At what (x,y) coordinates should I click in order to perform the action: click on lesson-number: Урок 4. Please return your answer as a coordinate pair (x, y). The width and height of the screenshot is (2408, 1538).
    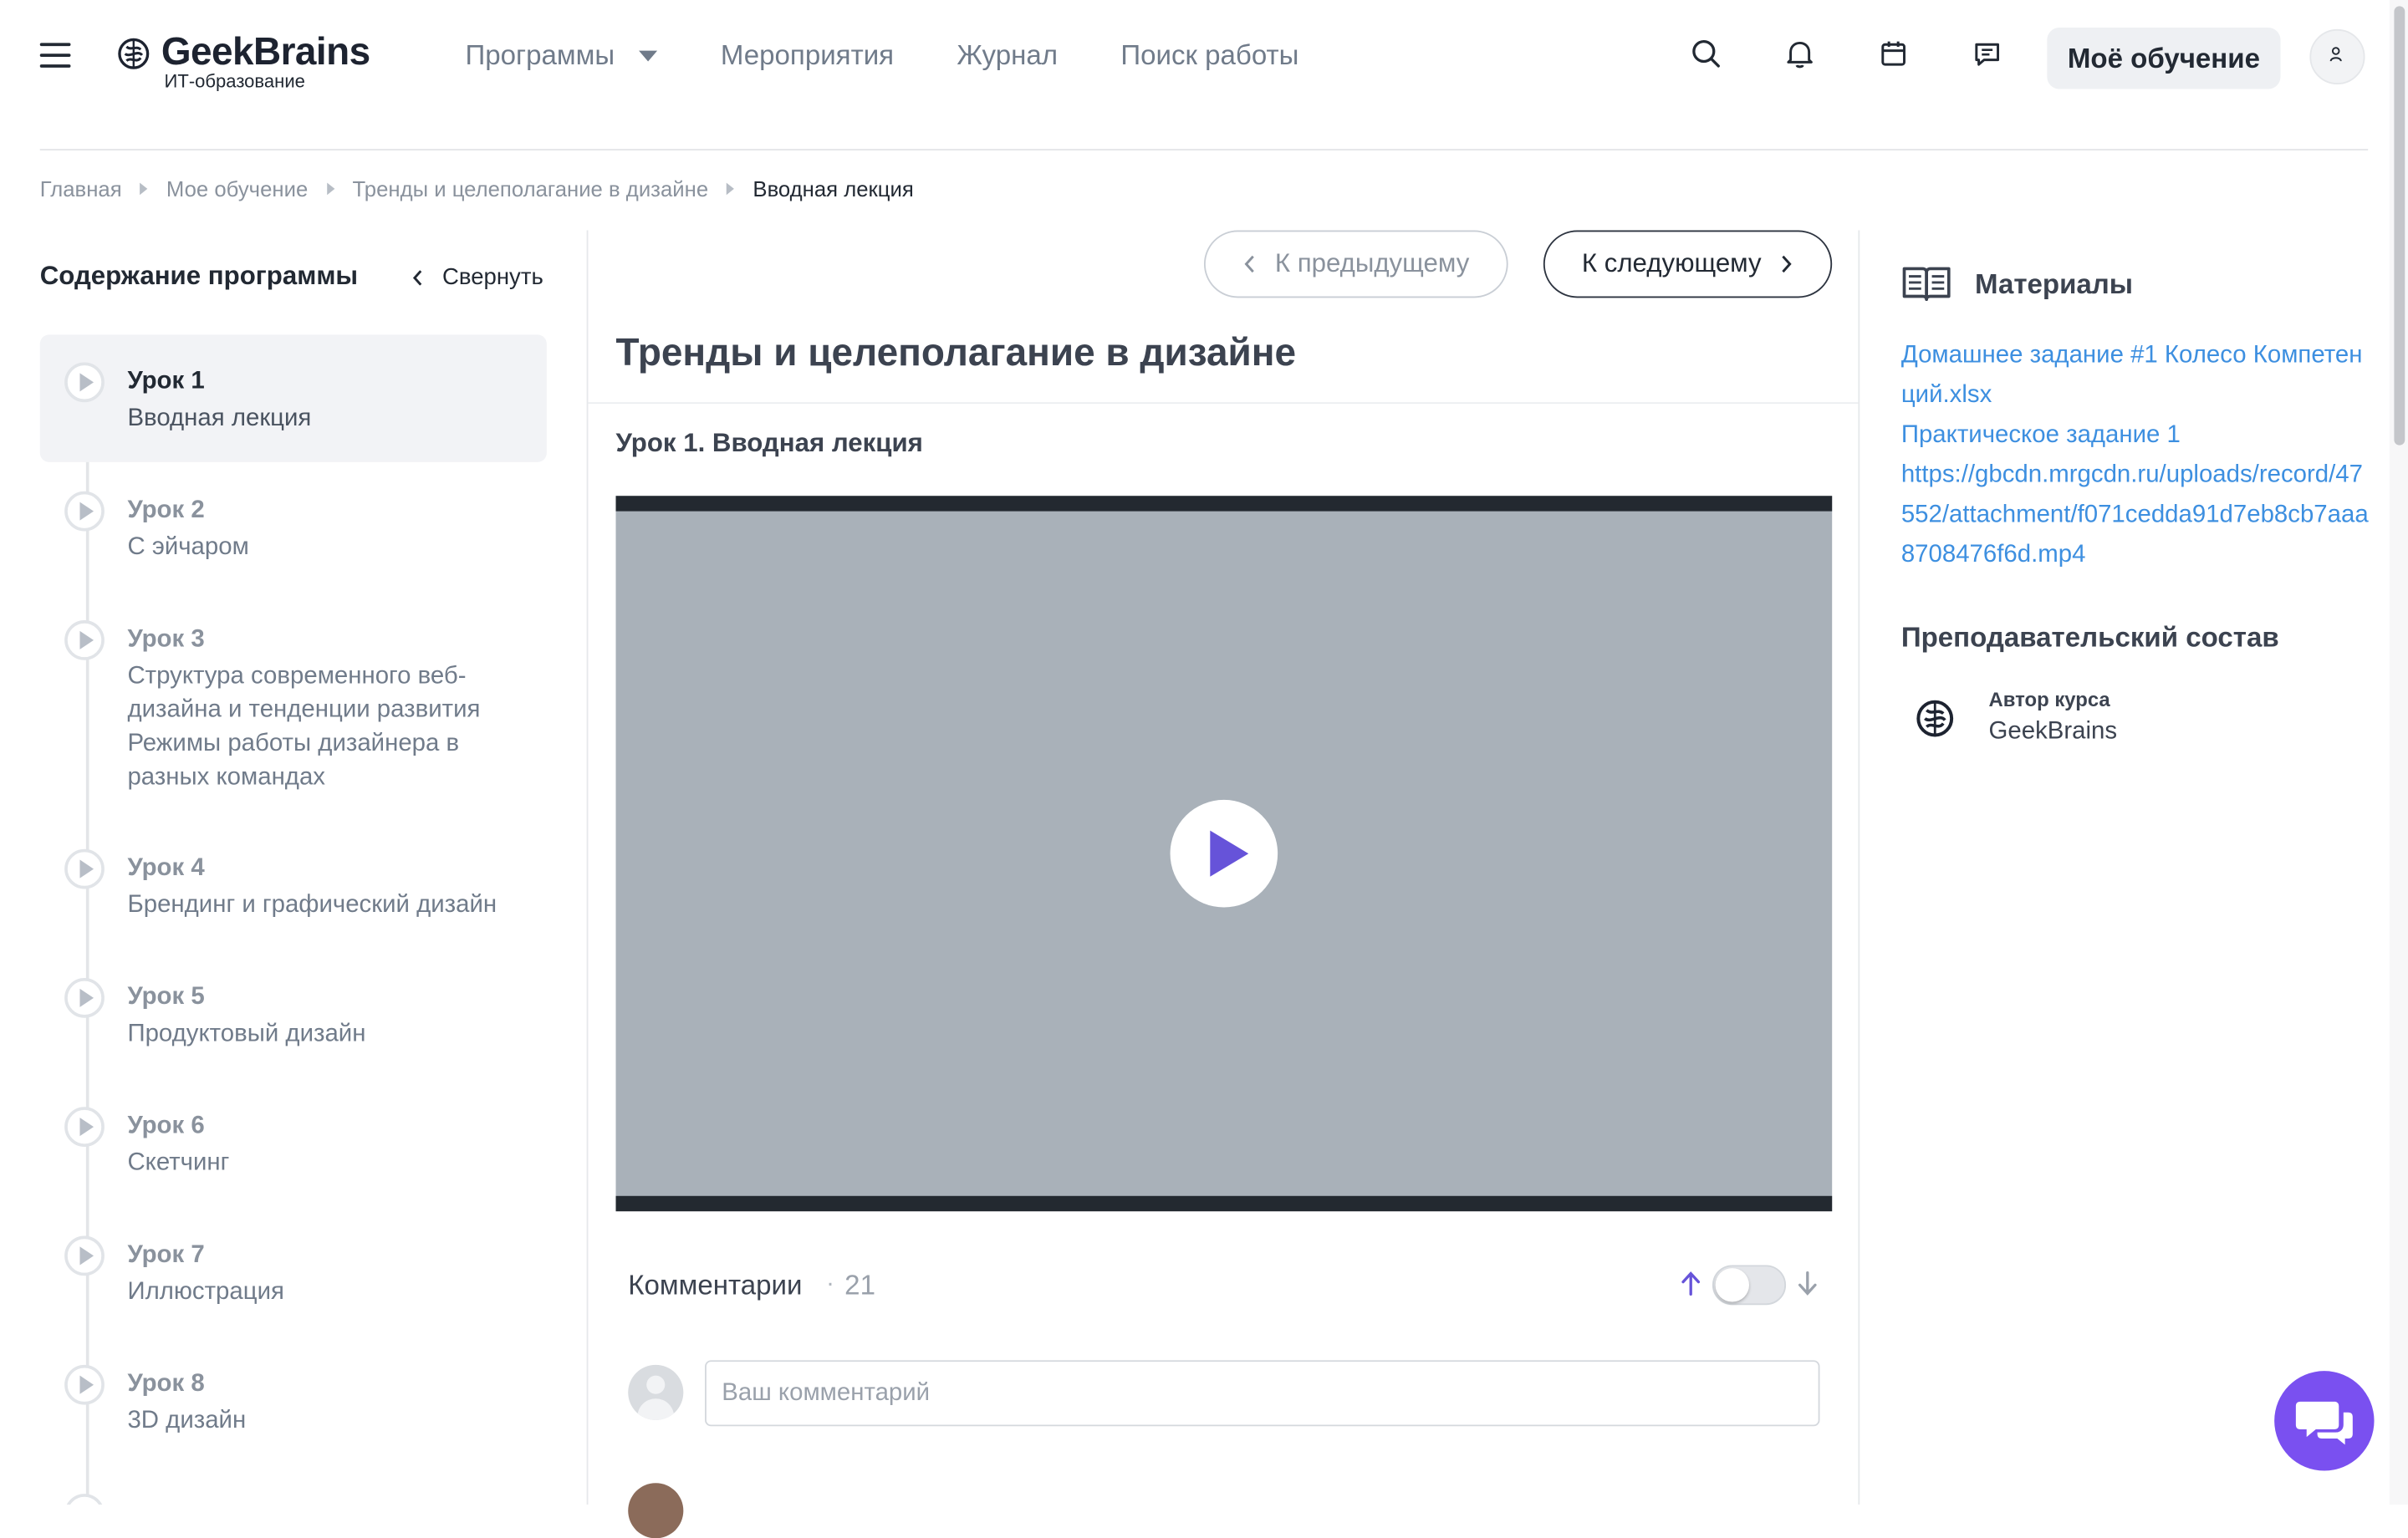
    Looking at the image, I should click on (166, 869).